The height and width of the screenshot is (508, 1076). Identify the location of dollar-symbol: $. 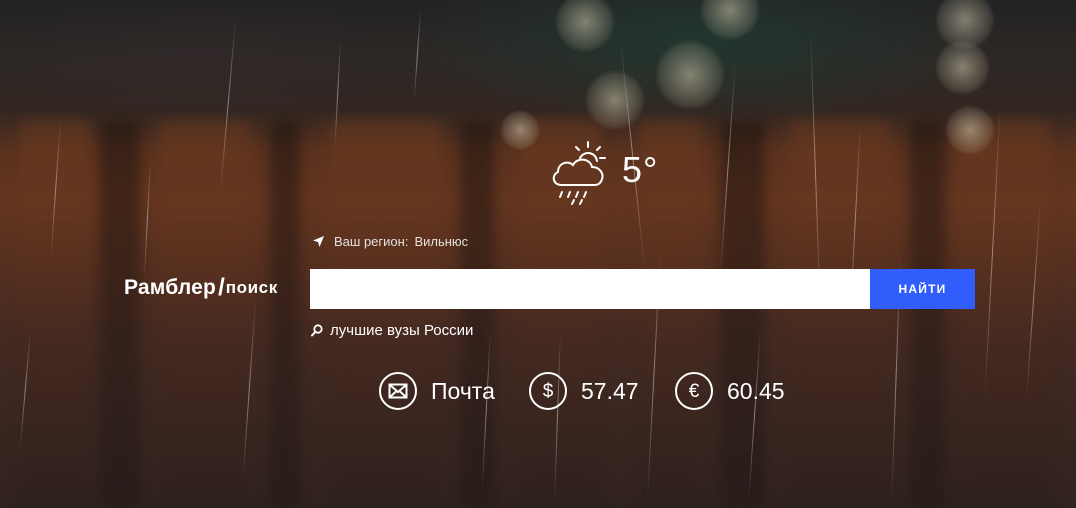
(548, 391).